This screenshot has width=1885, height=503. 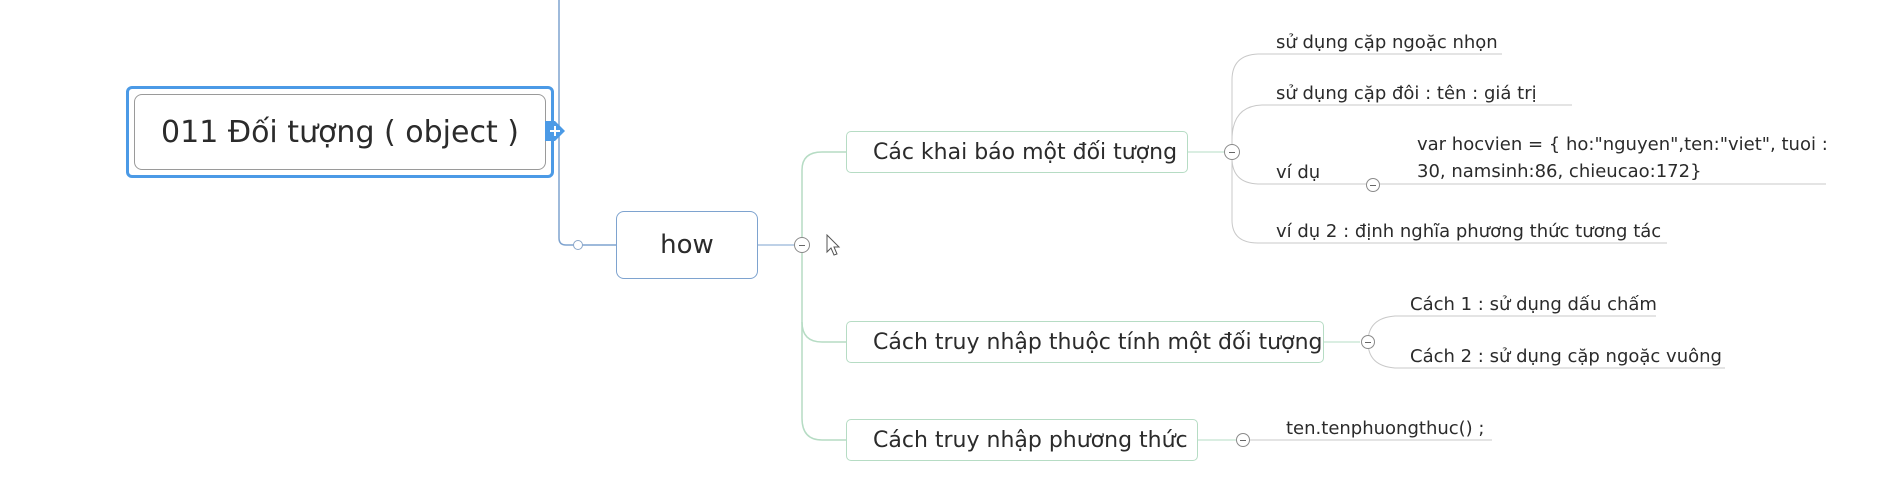 I want to click on topic-access-property: Cách truy nhập thuộc tính một đối tượng, so click(x=1085, y=342).